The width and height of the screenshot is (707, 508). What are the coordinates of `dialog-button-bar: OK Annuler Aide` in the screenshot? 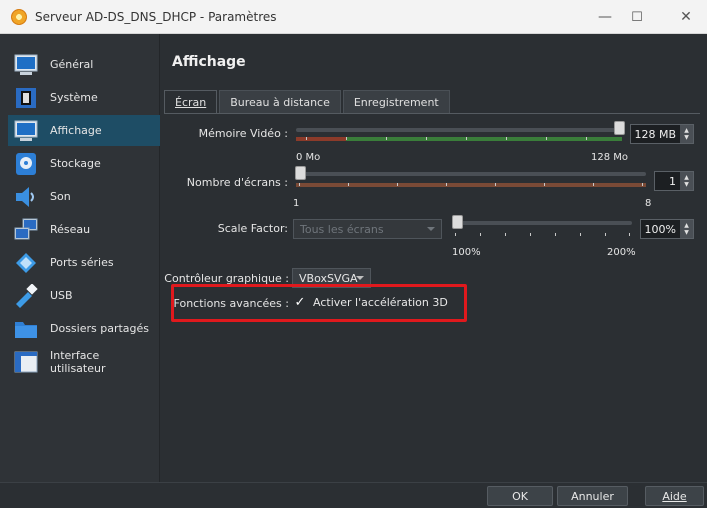 It's located at (353, 495).